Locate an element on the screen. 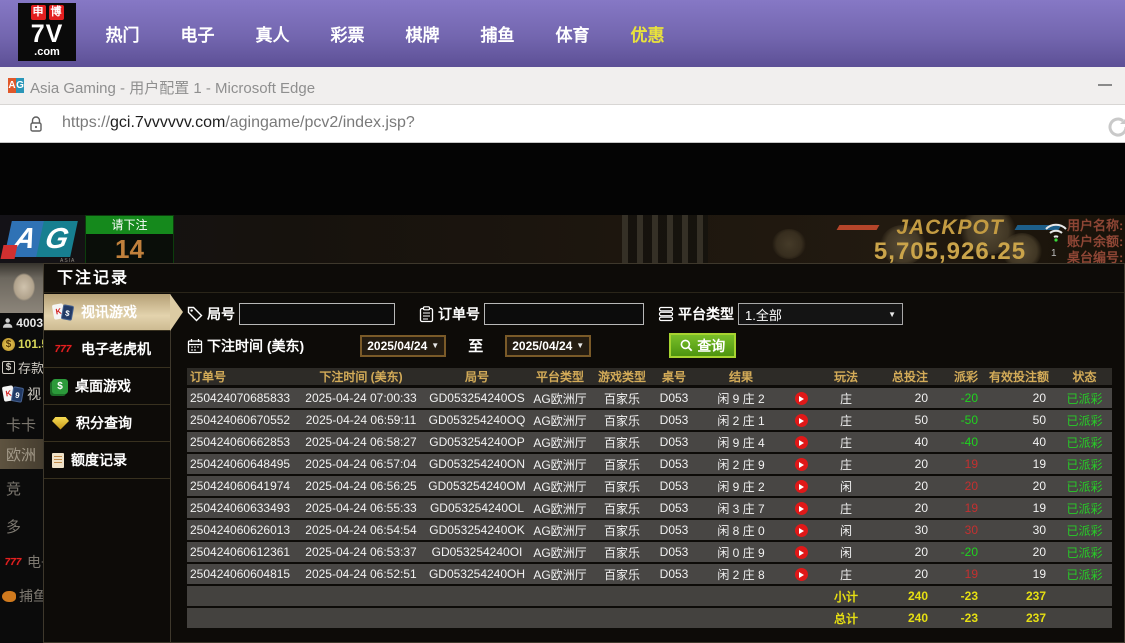  col-header-result: 结果 is located at coordinates (740, 377).